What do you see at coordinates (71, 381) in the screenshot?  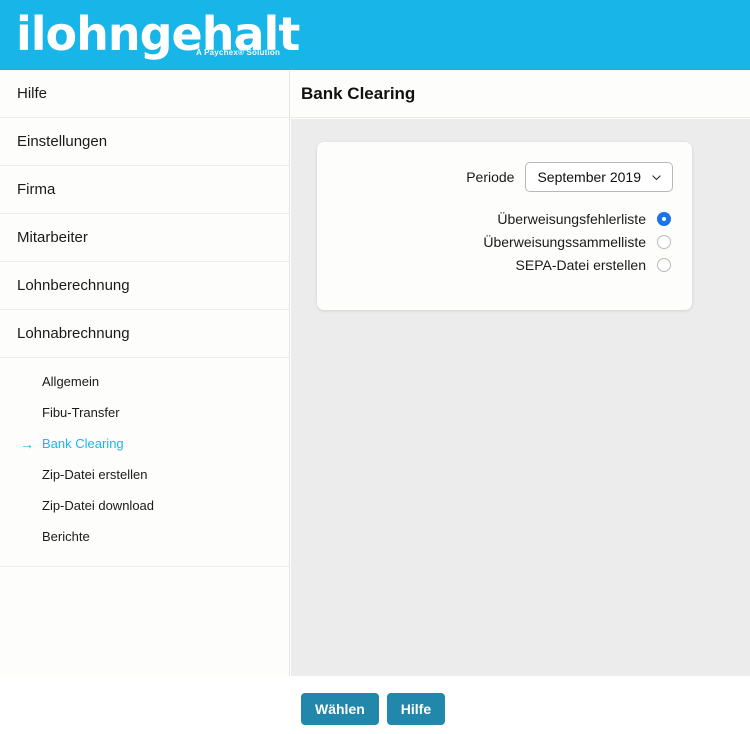 I see `submenu-item-label: Allgemein` at bounding box center [71, 381].